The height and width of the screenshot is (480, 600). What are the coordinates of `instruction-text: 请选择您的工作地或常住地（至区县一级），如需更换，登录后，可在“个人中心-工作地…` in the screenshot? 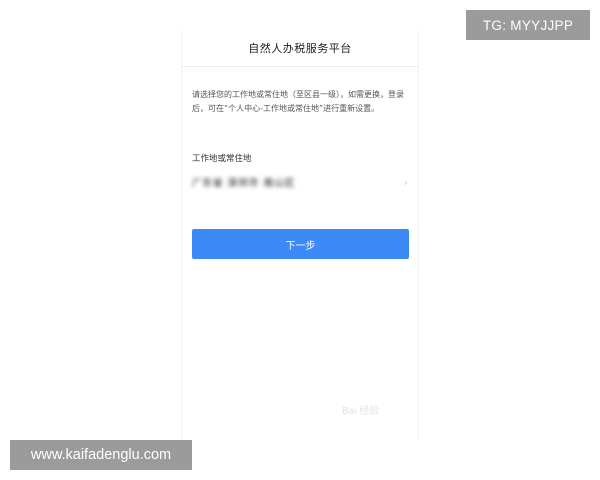 It's located at (298, 101).